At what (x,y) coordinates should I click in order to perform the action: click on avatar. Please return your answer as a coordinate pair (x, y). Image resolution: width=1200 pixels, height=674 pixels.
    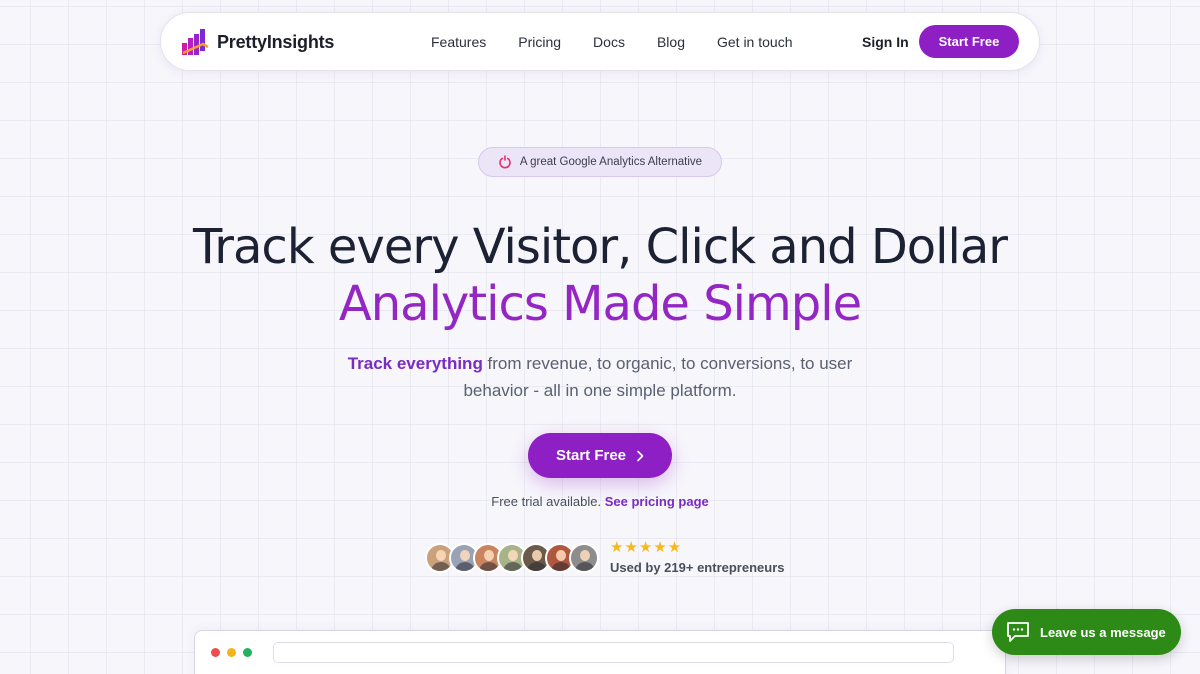
    Looking at the image, I should click on (584, 558).